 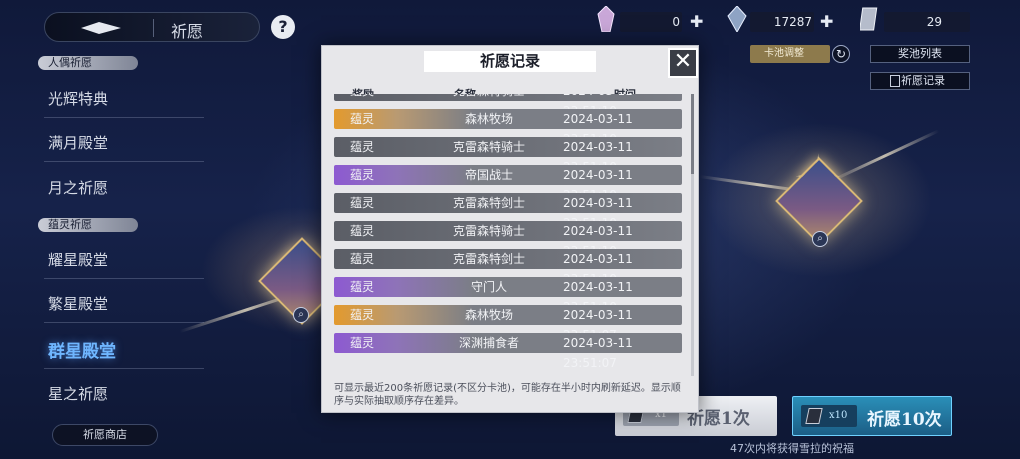 What do you see at coordinates (488, 343) in the screenshot?
I see `row-name: 深渊捕食者` at bounding box center [488, 343].